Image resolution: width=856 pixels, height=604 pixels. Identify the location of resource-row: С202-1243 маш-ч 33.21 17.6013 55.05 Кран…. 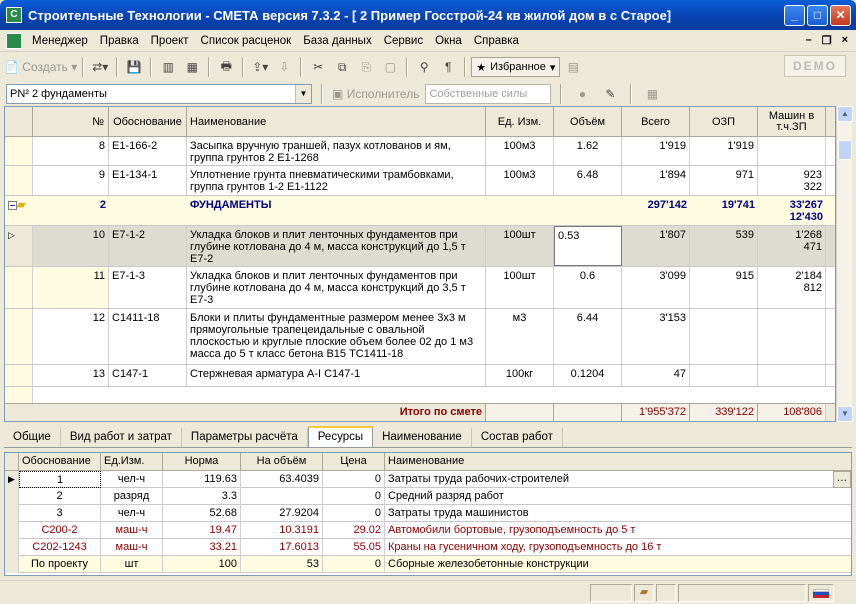
(428, 547).